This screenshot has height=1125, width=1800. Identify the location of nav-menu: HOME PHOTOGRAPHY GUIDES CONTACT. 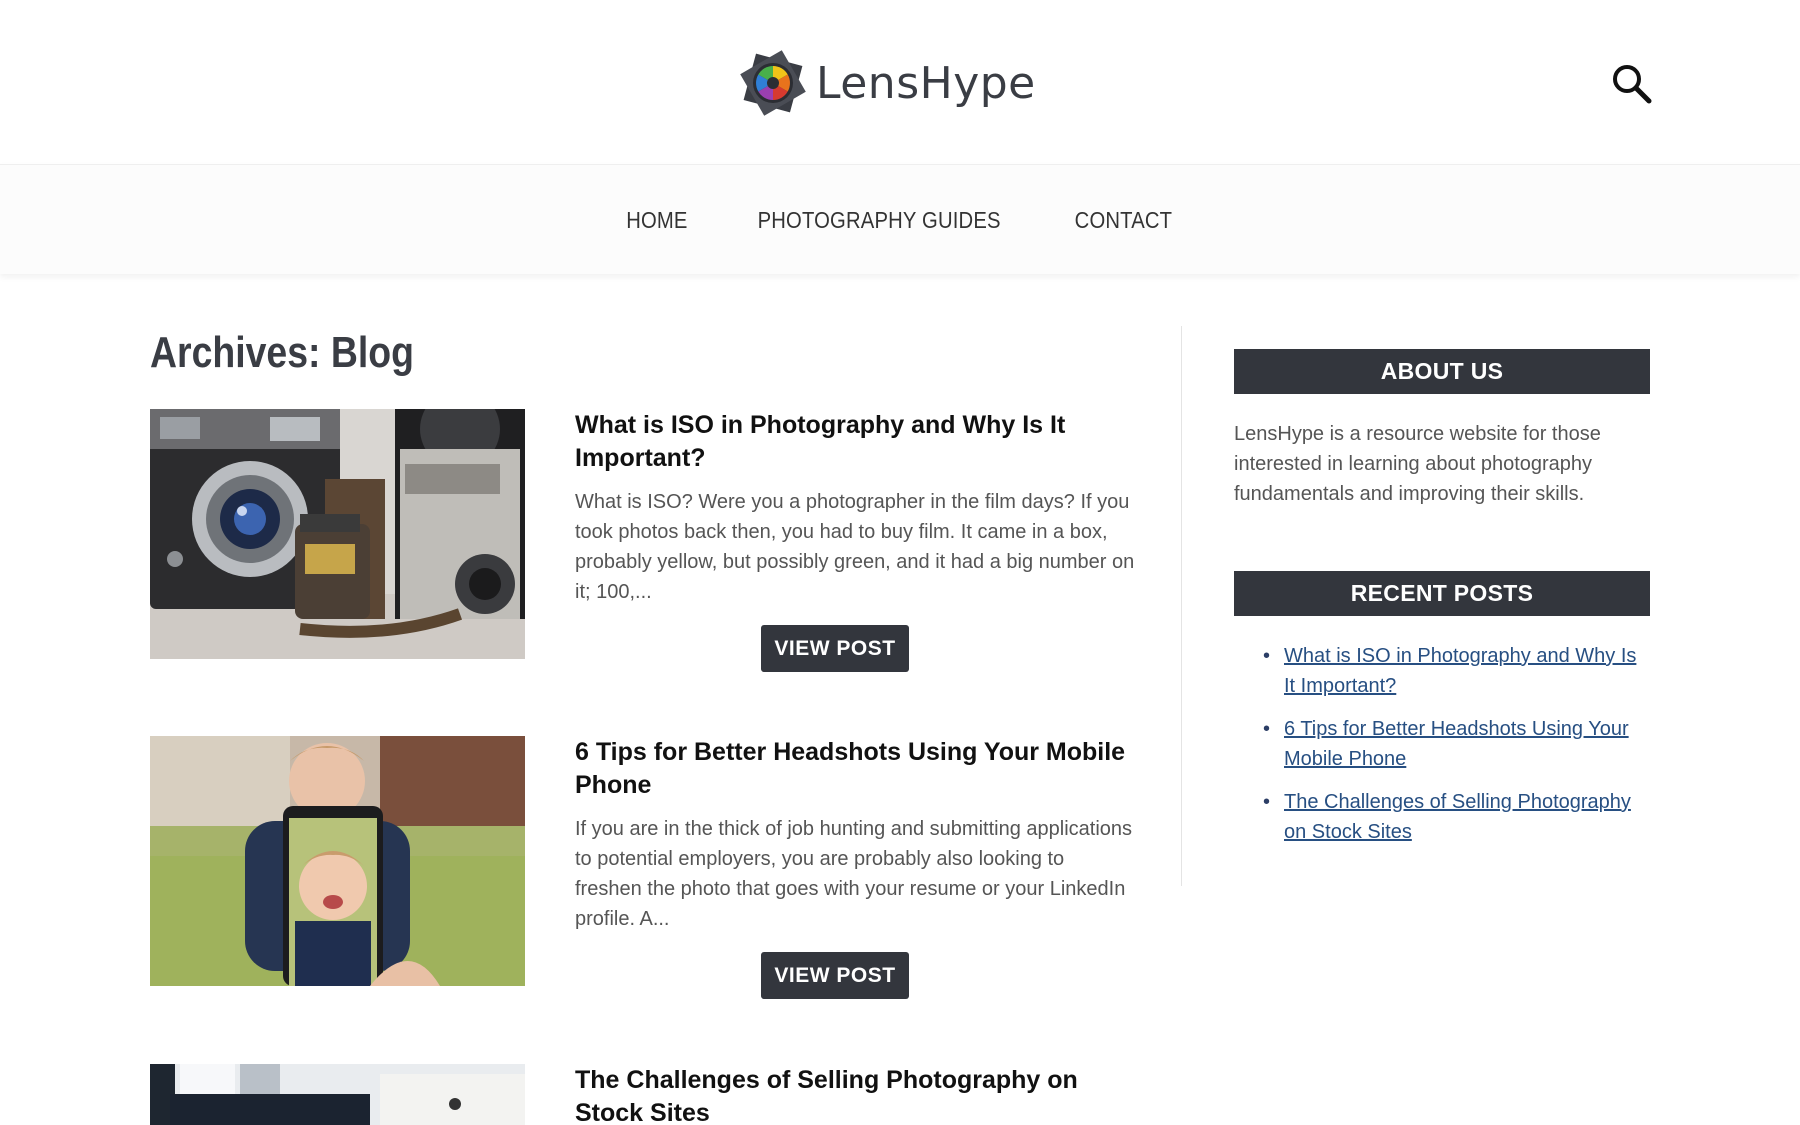
(900, 220).